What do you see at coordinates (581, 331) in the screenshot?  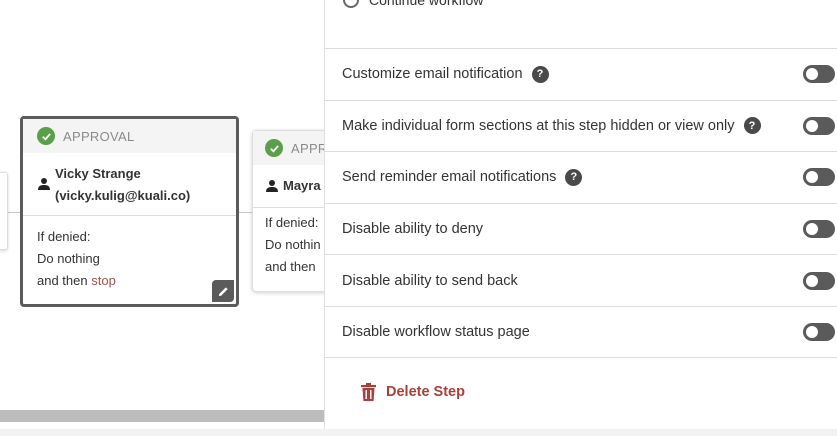 I see `setting-row-disable-status-page: Disable workflow status page` at bounding box center [581, 331].